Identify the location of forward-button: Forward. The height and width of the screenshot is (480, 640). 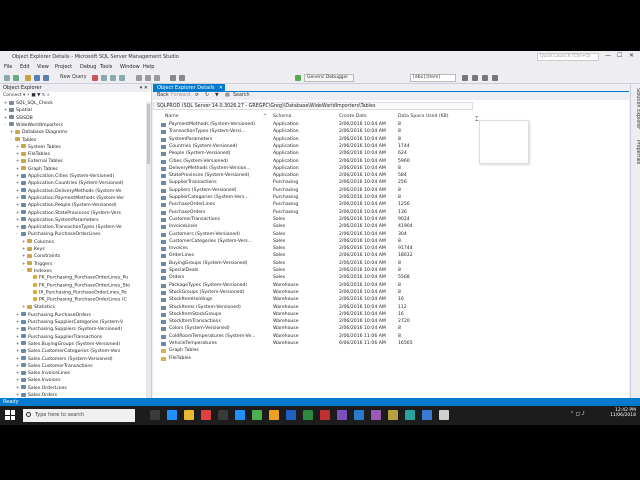
(180, 96).